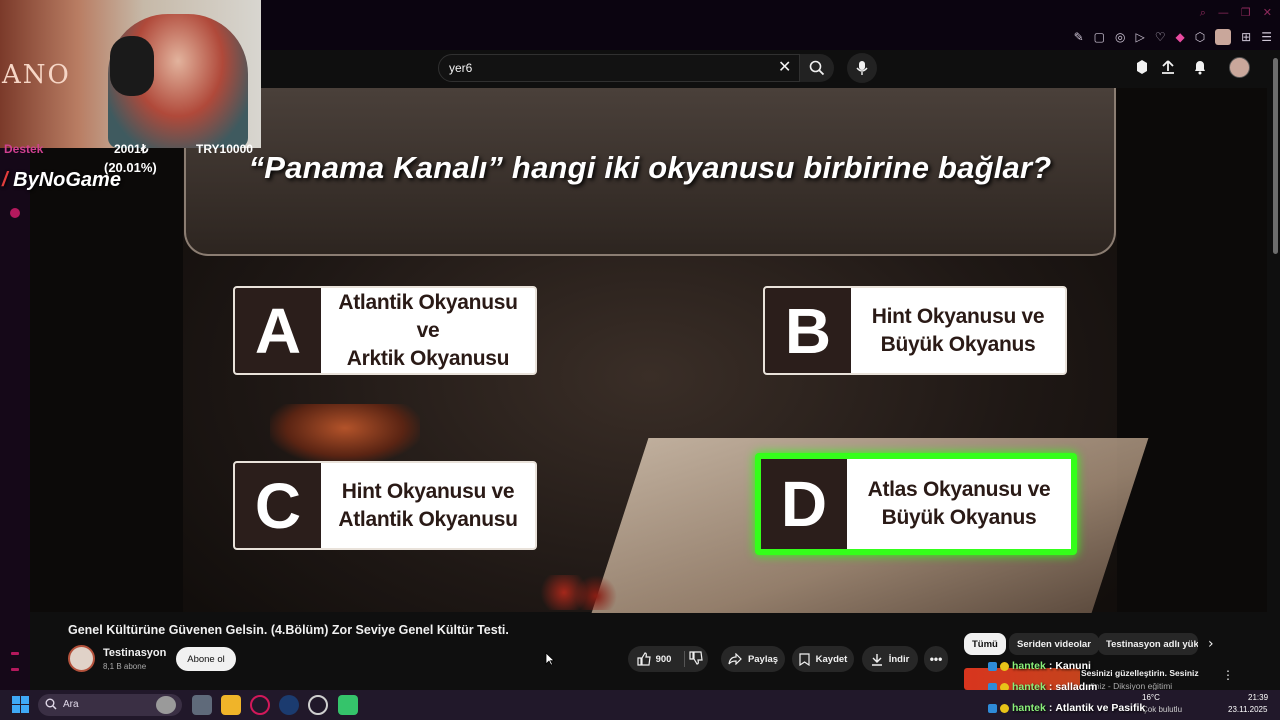  What do you see at coordinates (348, 705) in the screenshot?
I see `app-icon` at bounding box center [348, 705].